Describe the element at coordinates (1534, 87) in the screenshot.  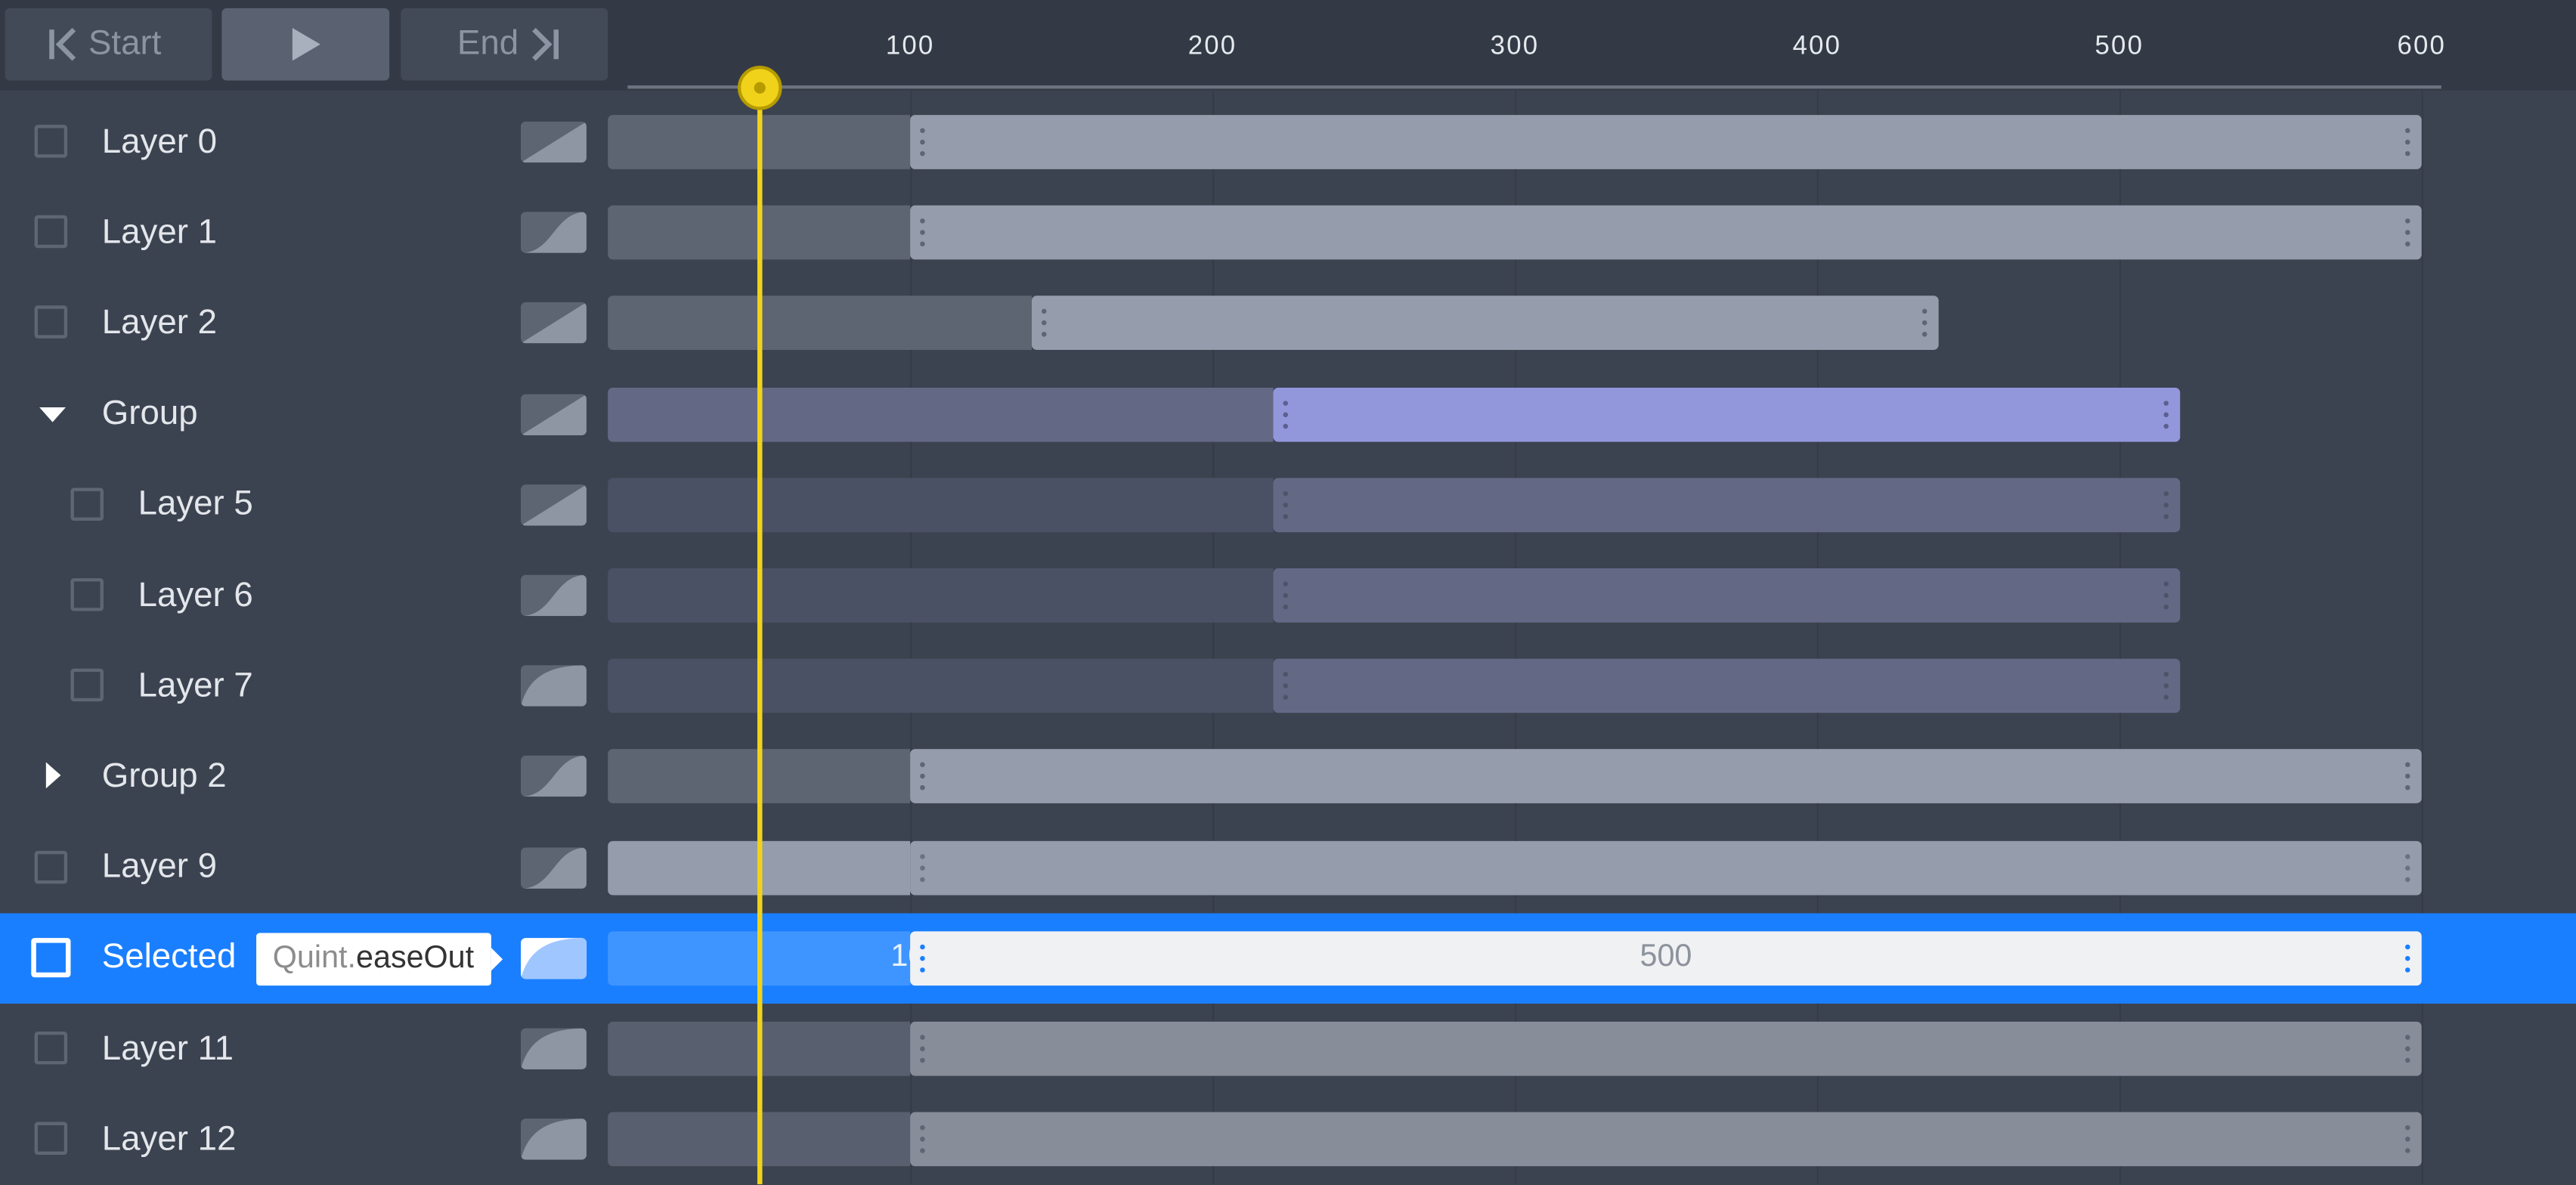
I see `ruler-baseline` at that location.